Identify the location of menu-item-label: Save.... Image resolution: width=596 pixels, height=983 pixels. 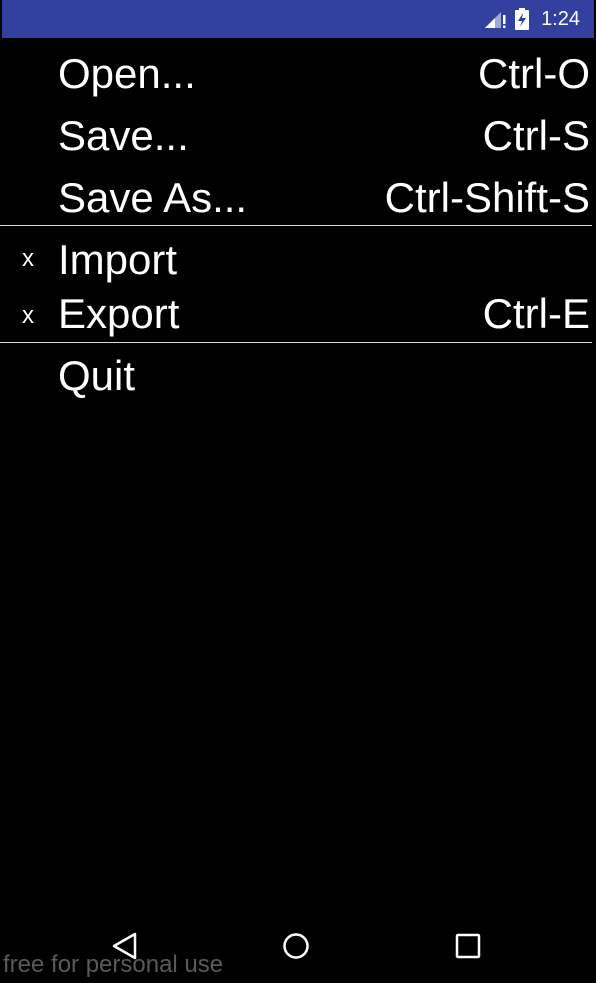
(123, 135).